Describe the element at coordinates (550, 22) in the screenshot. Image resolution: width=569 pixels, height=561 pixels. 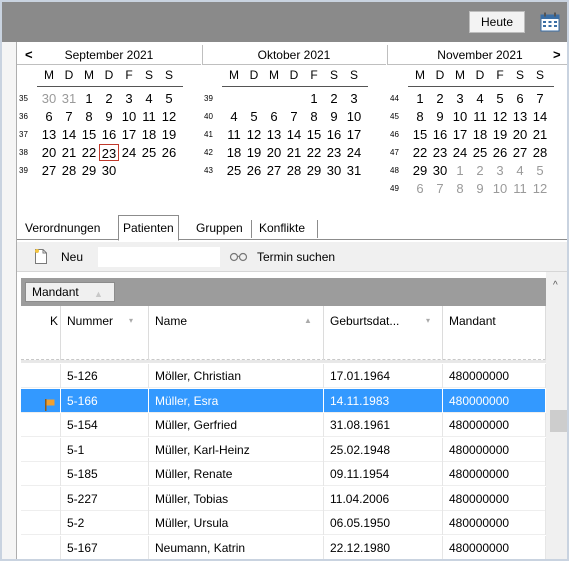
I see `calendar-icon` at that location.